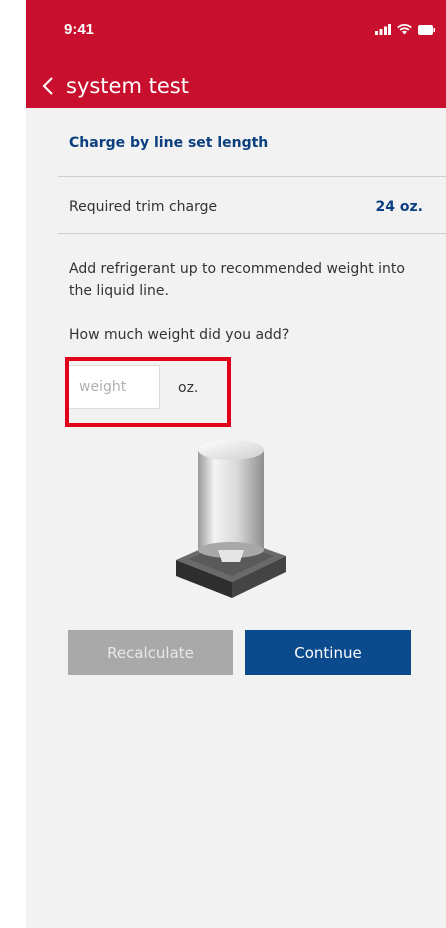 This screenshot has height=928, width=446. I want to click on recalculate-button: Recalculate, so click(150, 652).